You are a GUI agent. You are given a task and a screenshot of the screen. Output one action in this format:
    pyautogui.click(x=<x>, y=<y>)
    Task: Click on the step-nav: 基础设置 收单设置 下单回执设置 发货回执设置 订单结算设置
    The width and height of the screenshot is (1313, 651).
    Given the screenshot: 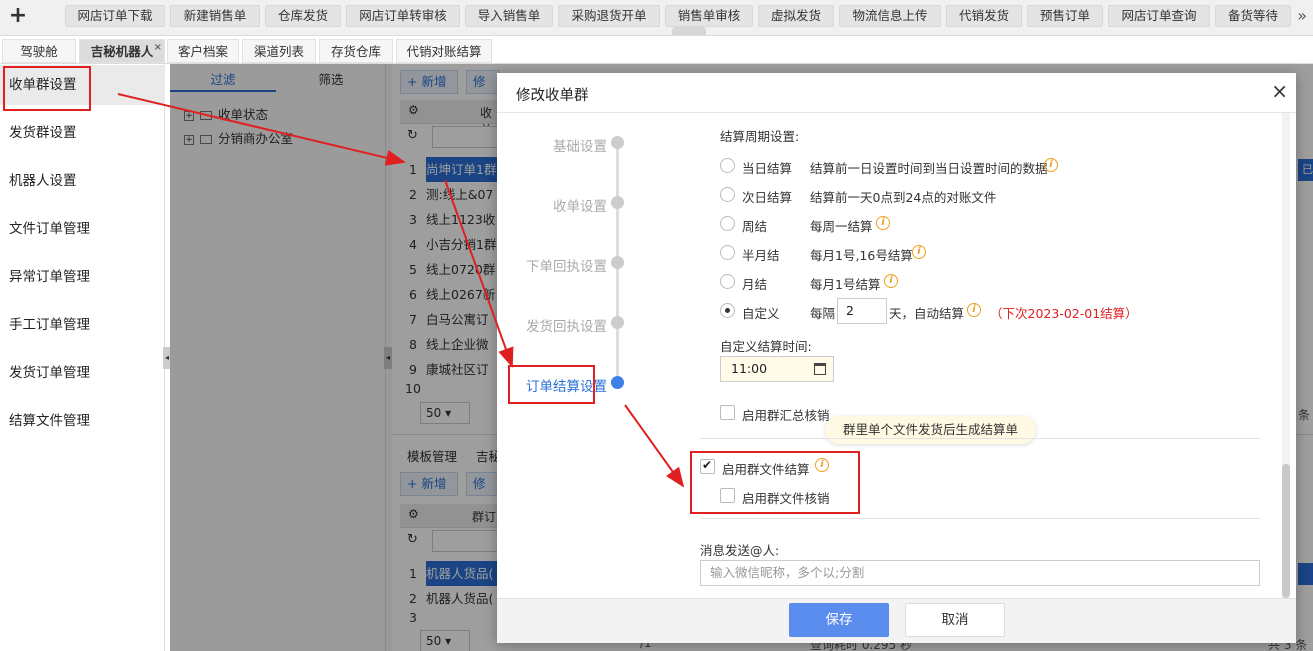 What is the action you would take?
    pyautogui.click(x=594, y=355)
    